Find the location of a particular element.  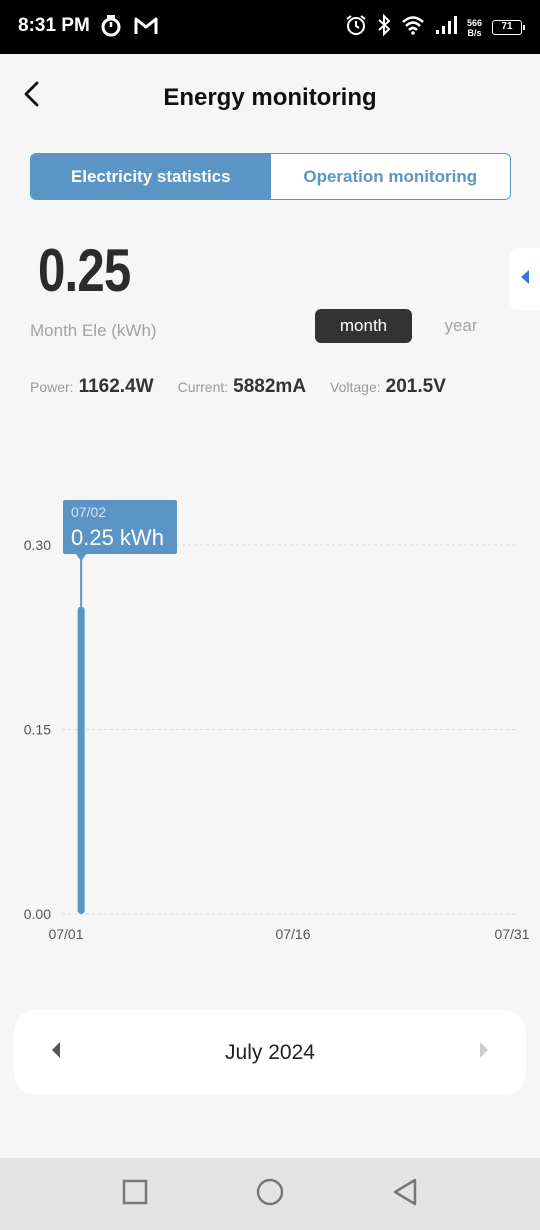

status-bar: 8:31 PM 566 B/s 71 is located at coordinates (270, 27).